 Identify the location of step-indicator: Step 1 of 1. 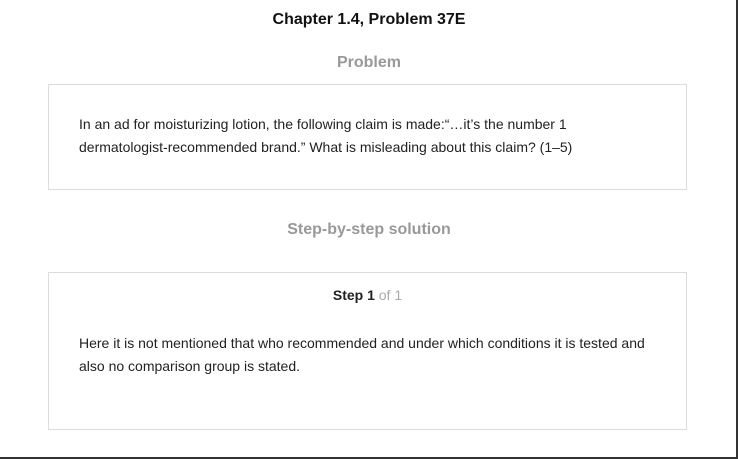
(367, 295).